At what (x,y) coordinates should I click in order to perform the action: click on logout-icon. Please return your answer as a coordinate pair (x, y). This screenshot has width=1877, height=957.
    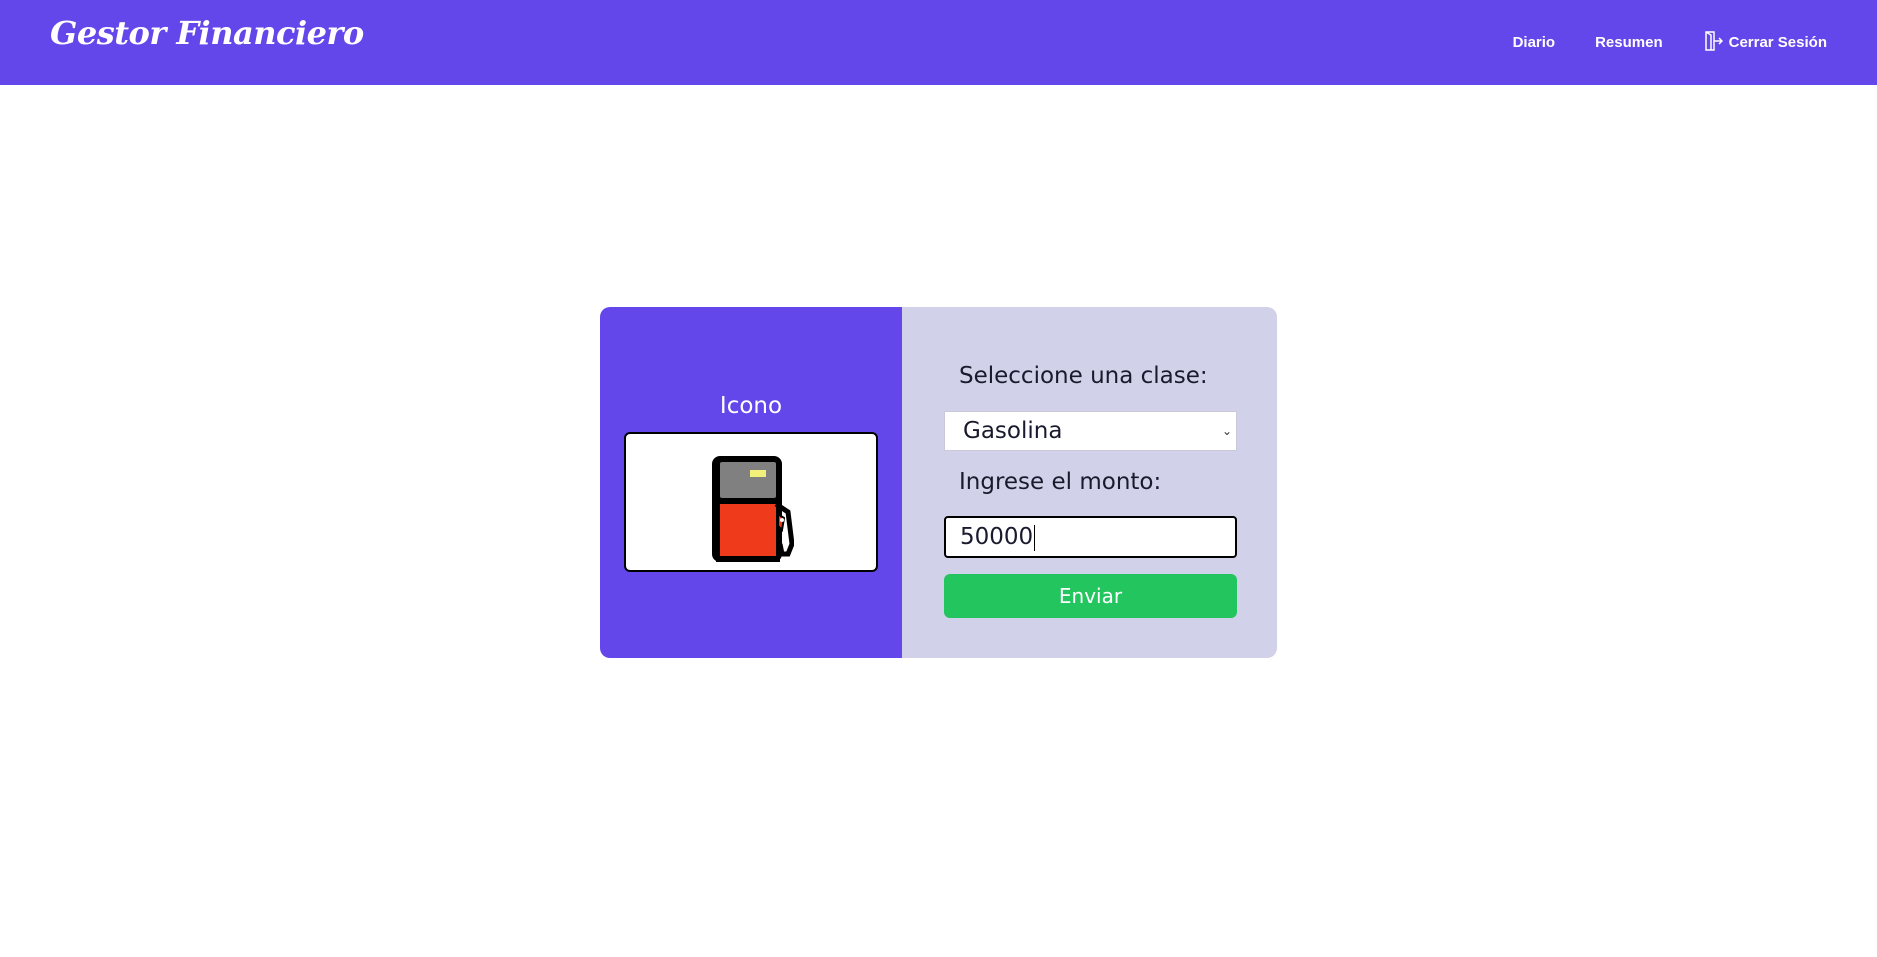
    Looking at the image, I should click on (1713, 42).